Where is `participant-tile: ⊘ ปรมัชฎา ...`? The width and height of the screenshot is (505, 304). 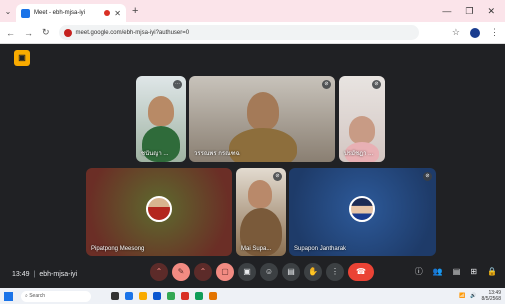 participant-tile: ⊘ ปรมัชฎา ... is located at coordinates (362, 119).